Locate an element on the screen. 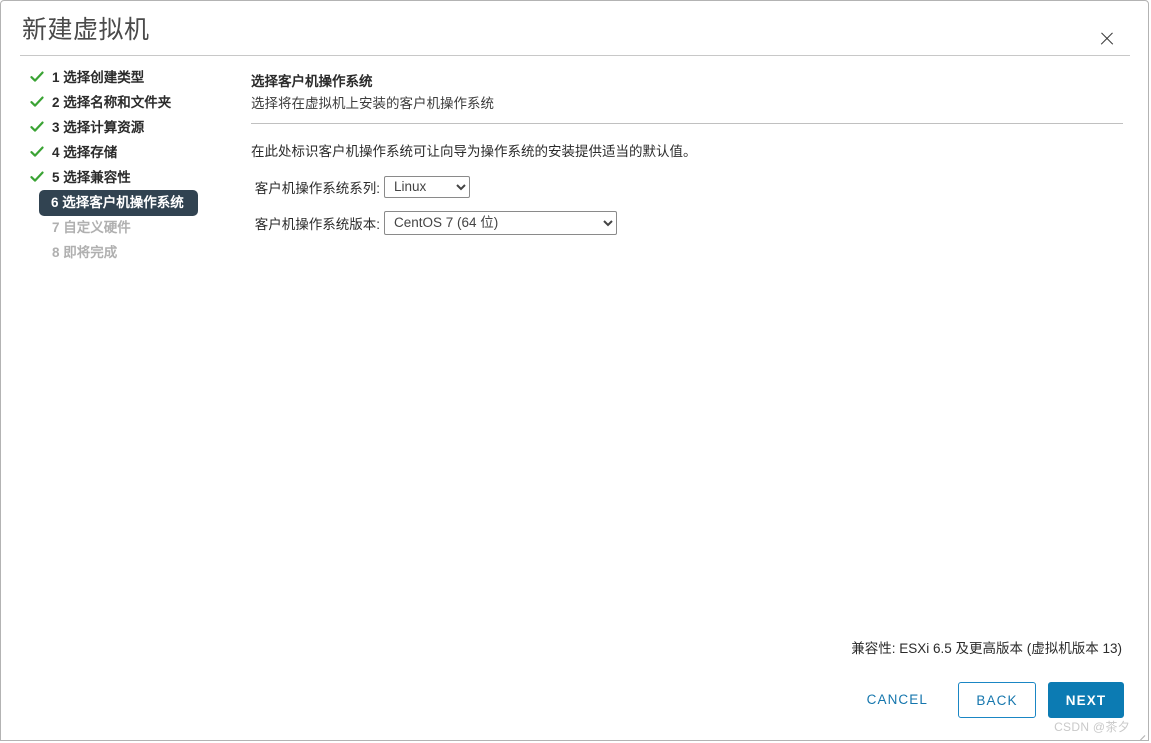 Image resolution: width=1151 pixels, height=743 pixels. footer-actions: CANCEL BACK NEXT is located at coordinates (984, 700).